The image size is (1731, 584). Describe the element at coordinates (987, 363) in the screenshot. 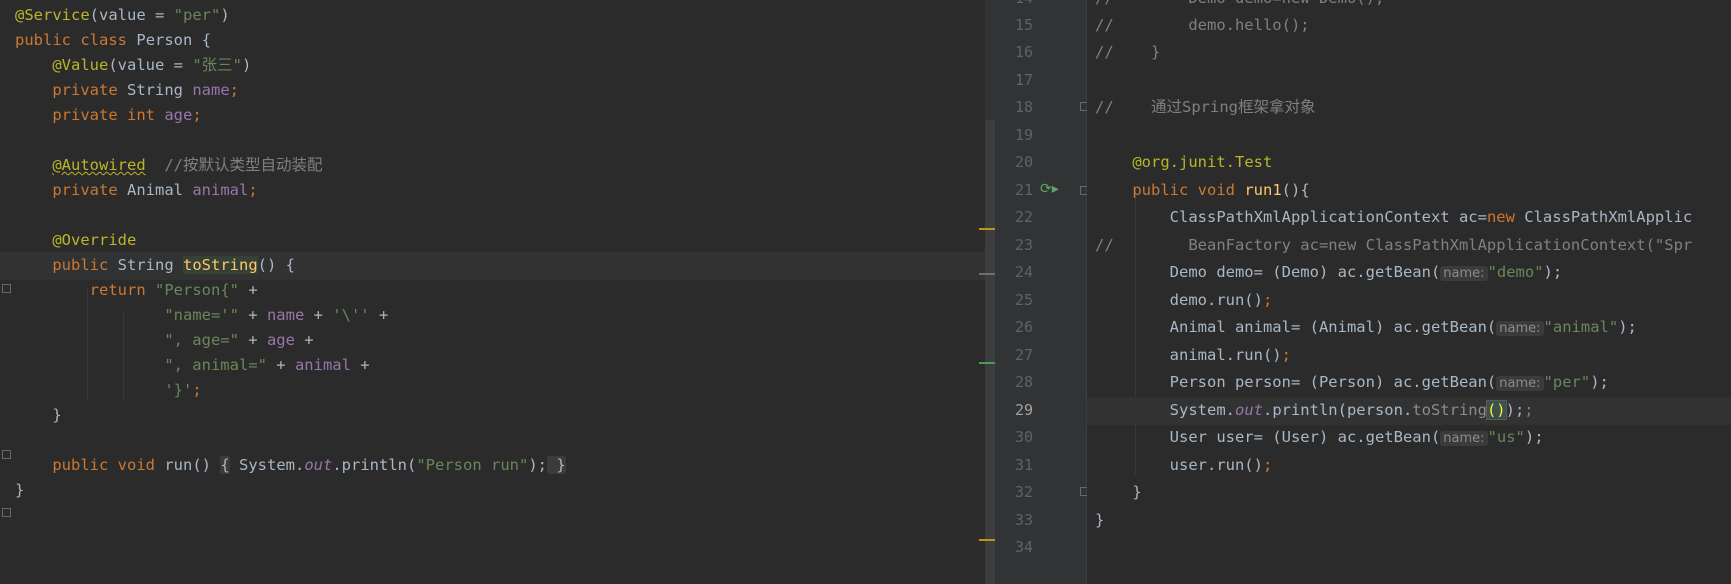

I see `scroll-change-mark` at that location.